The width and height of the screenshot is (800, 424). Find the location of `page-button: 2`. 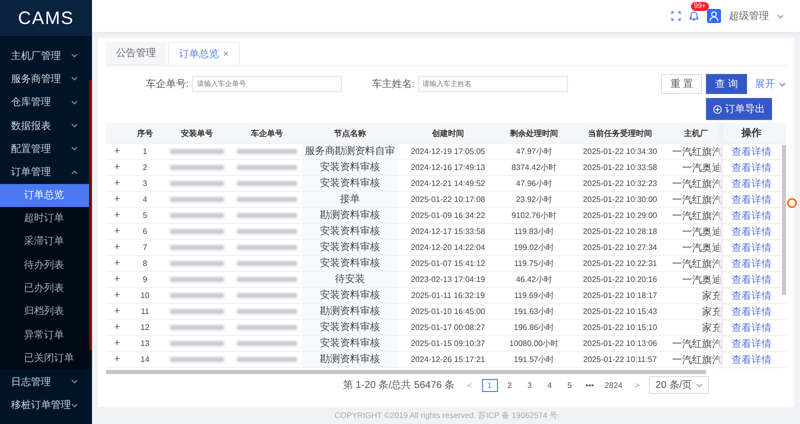

page-button: 2 is located at coordinates (510, 385).